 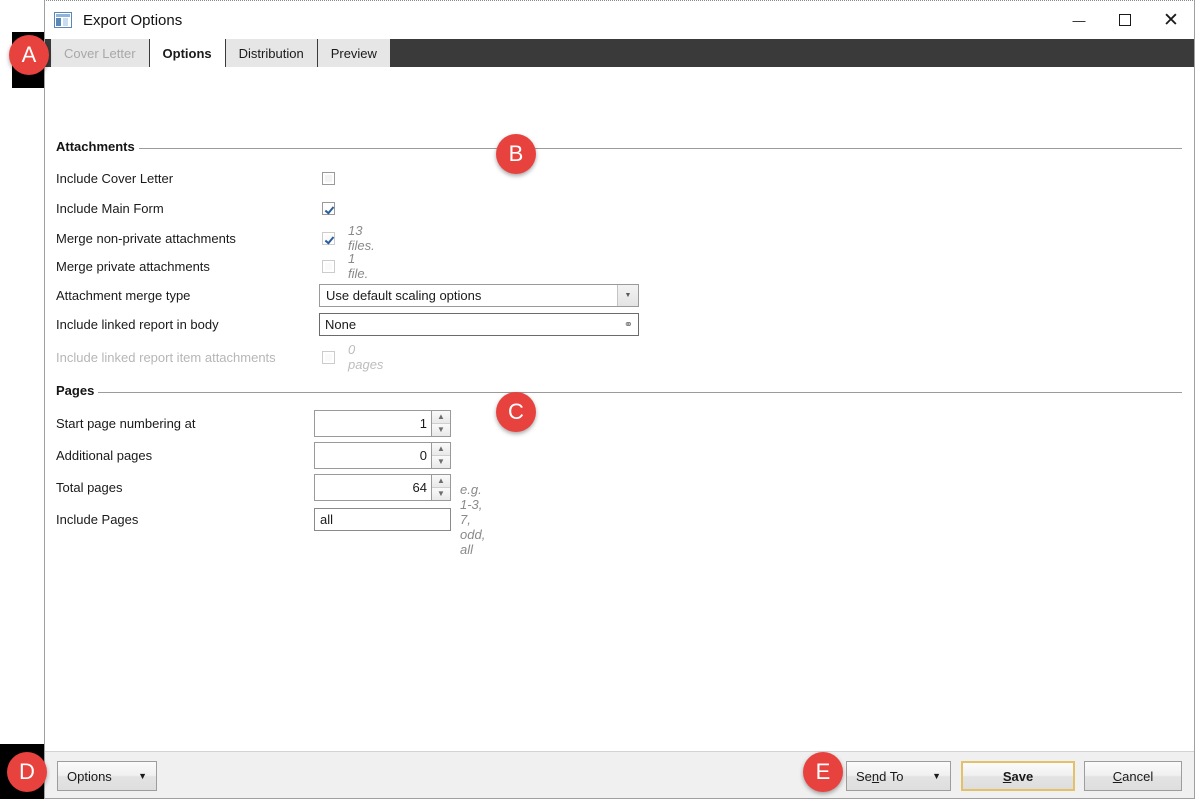 I want to click on cancel-button-label: Cancel, so click(x=1133, y=776).